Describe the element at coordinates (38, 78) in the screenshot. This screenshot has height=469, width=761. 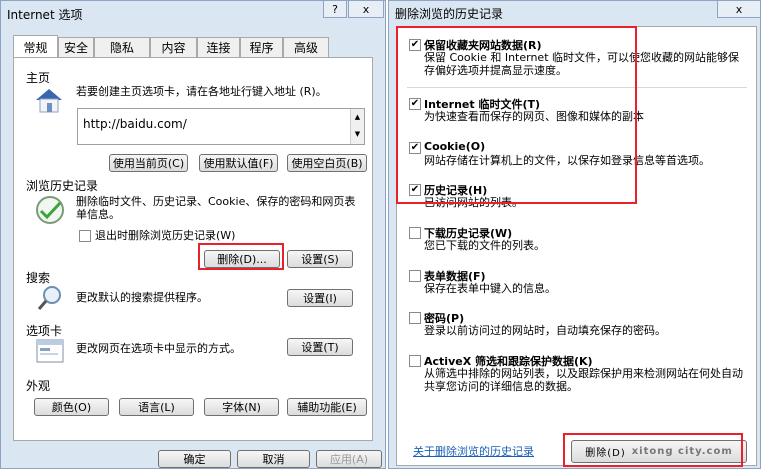
I see `homepage-section-title: 主页` at that location.